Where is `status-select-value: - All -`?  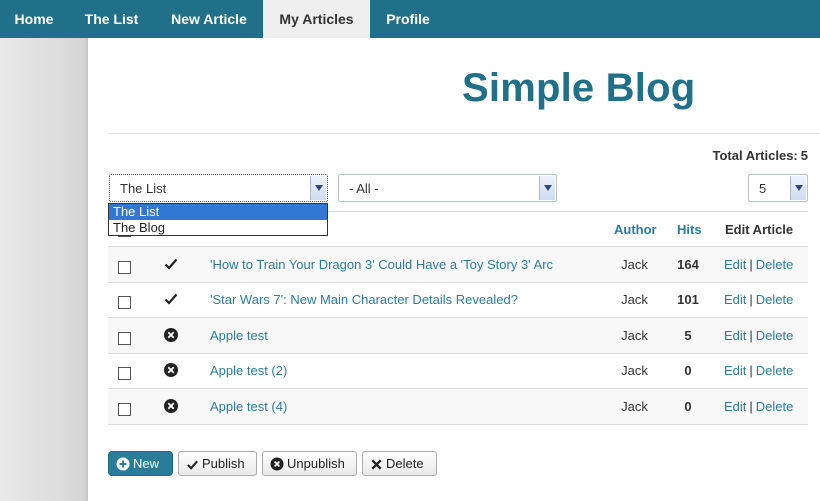 status-select-value: - All - is located at coordinates (364, 188).